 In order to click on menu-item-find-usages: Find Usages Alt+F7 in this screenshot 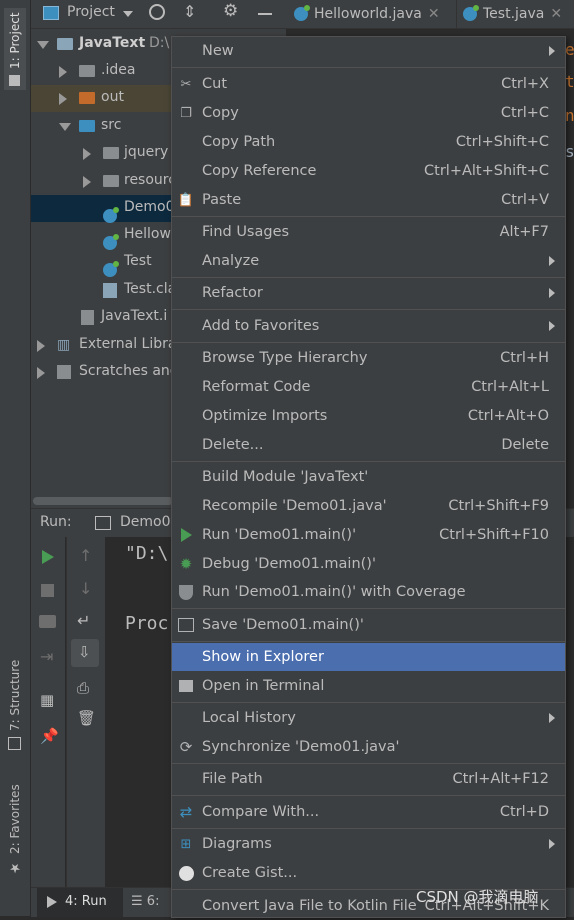, I will do `click(368, 232)`.